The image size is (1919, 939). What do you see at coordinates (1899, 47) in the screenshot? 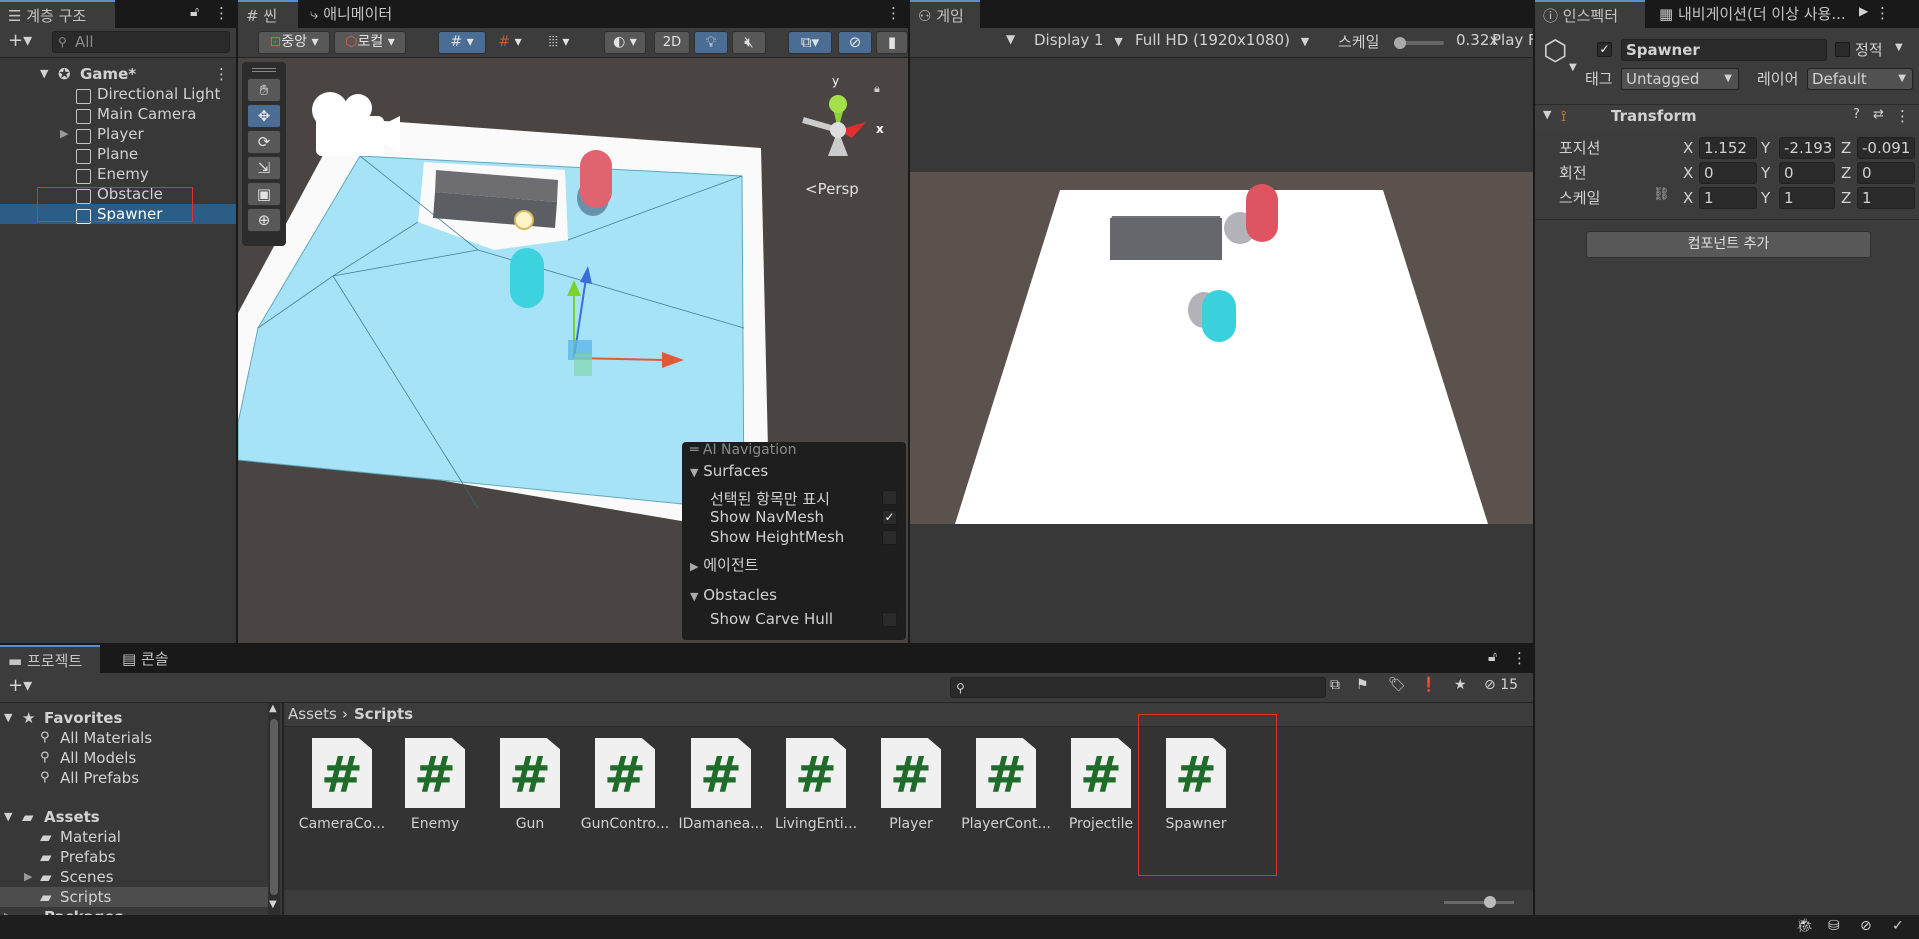
I see `static-dropdown-arrow: ▼` at bounding box center [1899, 47].